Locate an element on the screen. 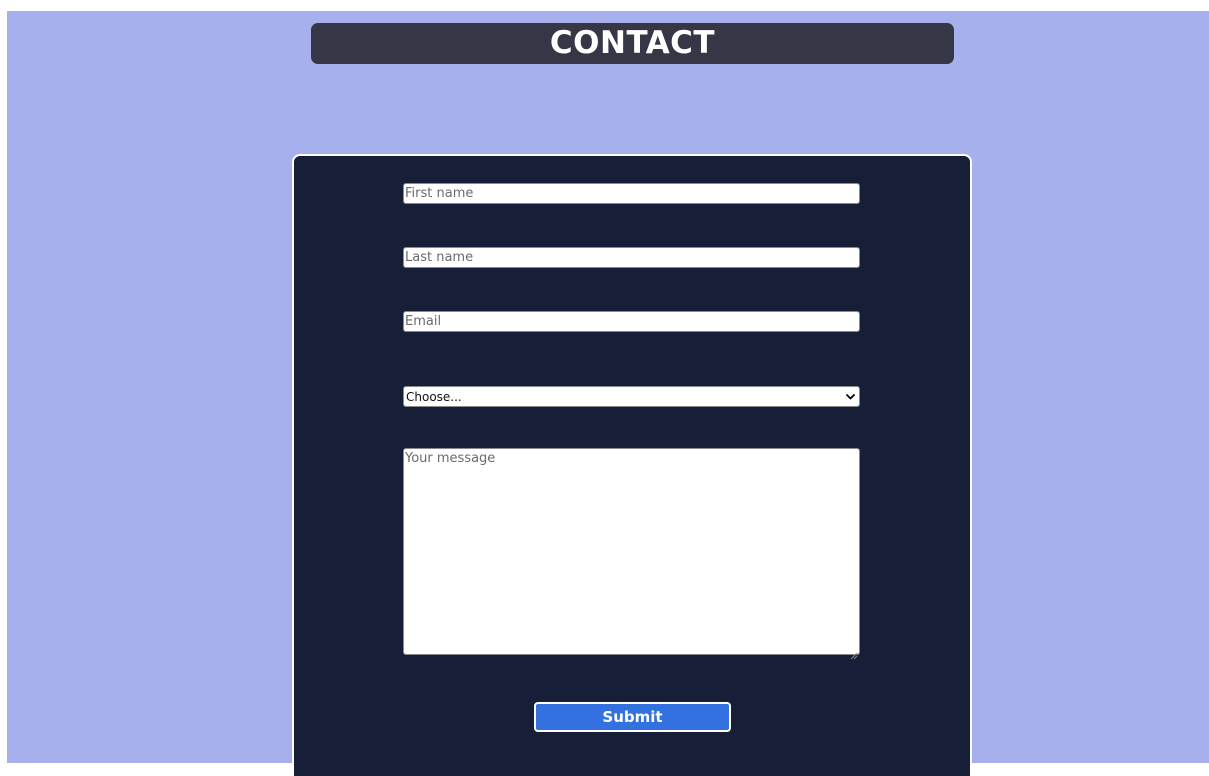 Image resolution: width=1209 pixels, height=776 pixels. resize-handle-icon is located at coordinates (854, 652).